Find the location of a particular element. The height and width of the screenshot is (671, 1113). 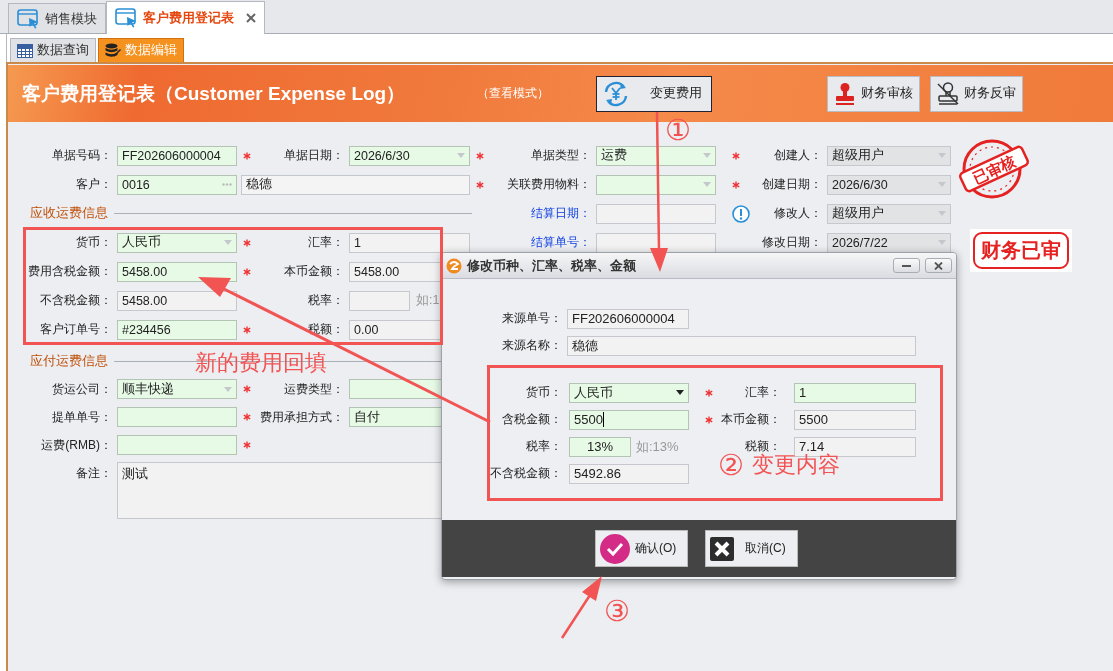

hint-text: 如:13% is located at coordinates (657, 446).